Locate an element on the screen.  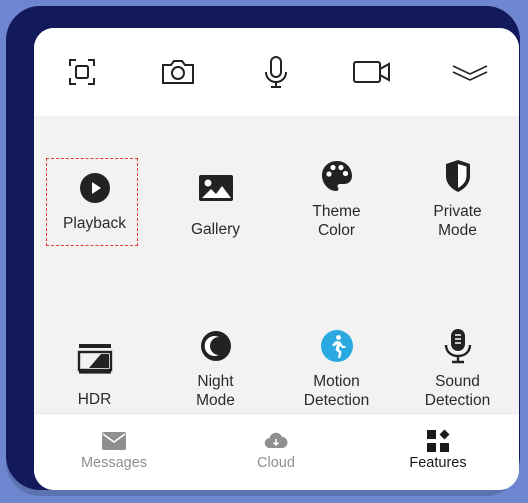
microphone-icon is located at coordinates (276, 72).